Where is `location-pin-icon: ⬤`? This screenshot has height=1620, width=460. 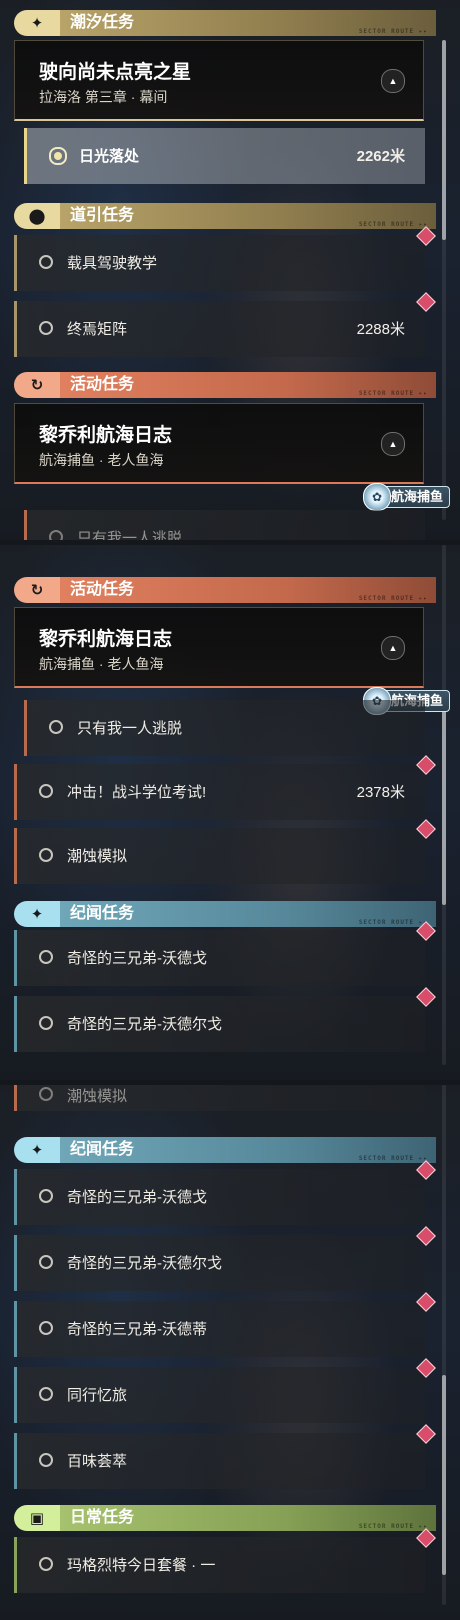
location-pin-icon: ⬤ is located at coordinates (37, 216).